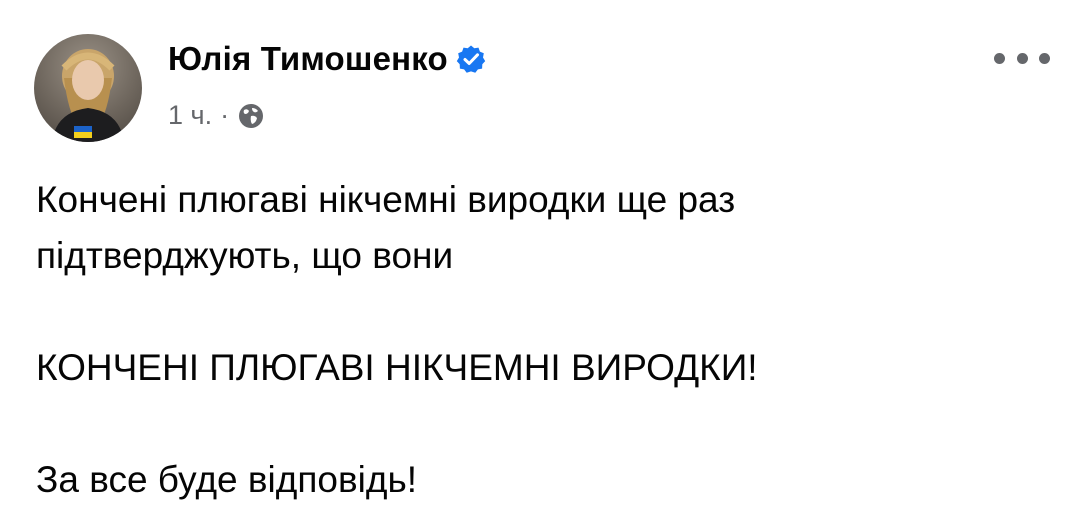  Describe the element at coordinates (471, 59) in the screenshot. I see `verified-badge-icon` at that location.